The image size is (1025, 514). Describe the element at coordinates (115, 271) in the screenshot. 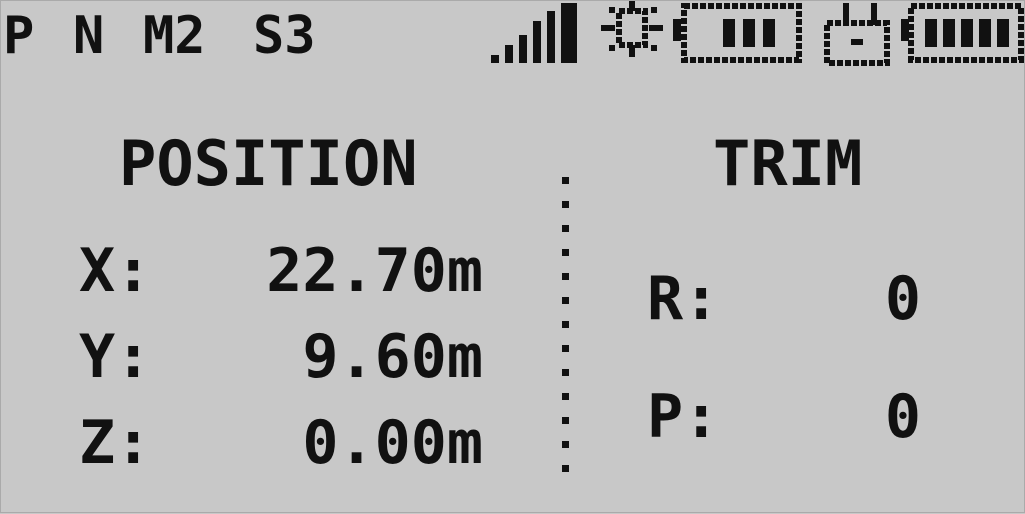

I see `position-x-label: X:` at that location.